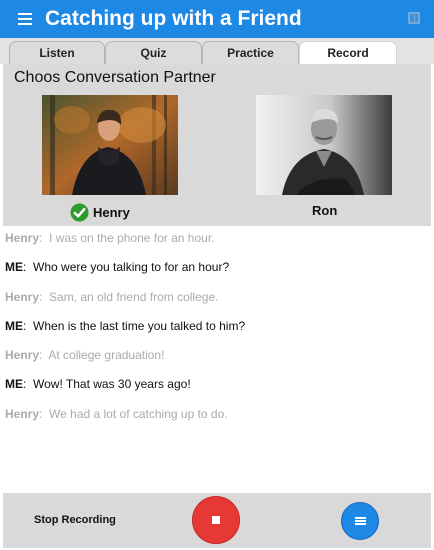 The height and width of the screenshot is (550, 434). What do you see at coordinates (348, 52) in the screenshot?
I see `tab-record: Record` at bounding box center [348, 52].